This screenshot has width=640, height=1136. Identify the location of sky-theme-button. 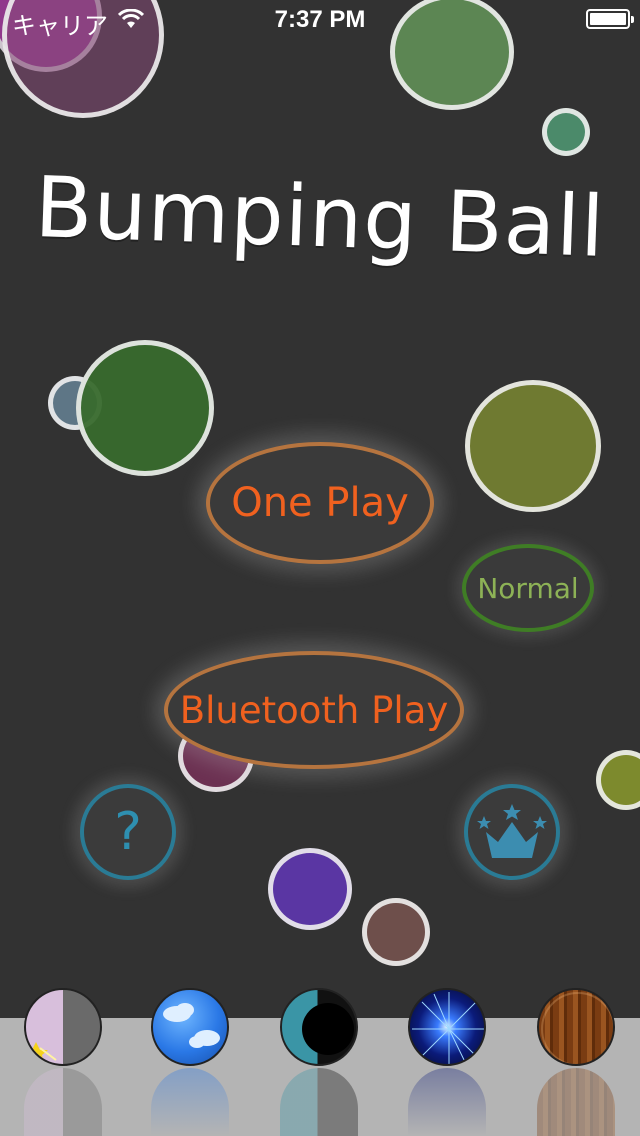
(190, 1027).